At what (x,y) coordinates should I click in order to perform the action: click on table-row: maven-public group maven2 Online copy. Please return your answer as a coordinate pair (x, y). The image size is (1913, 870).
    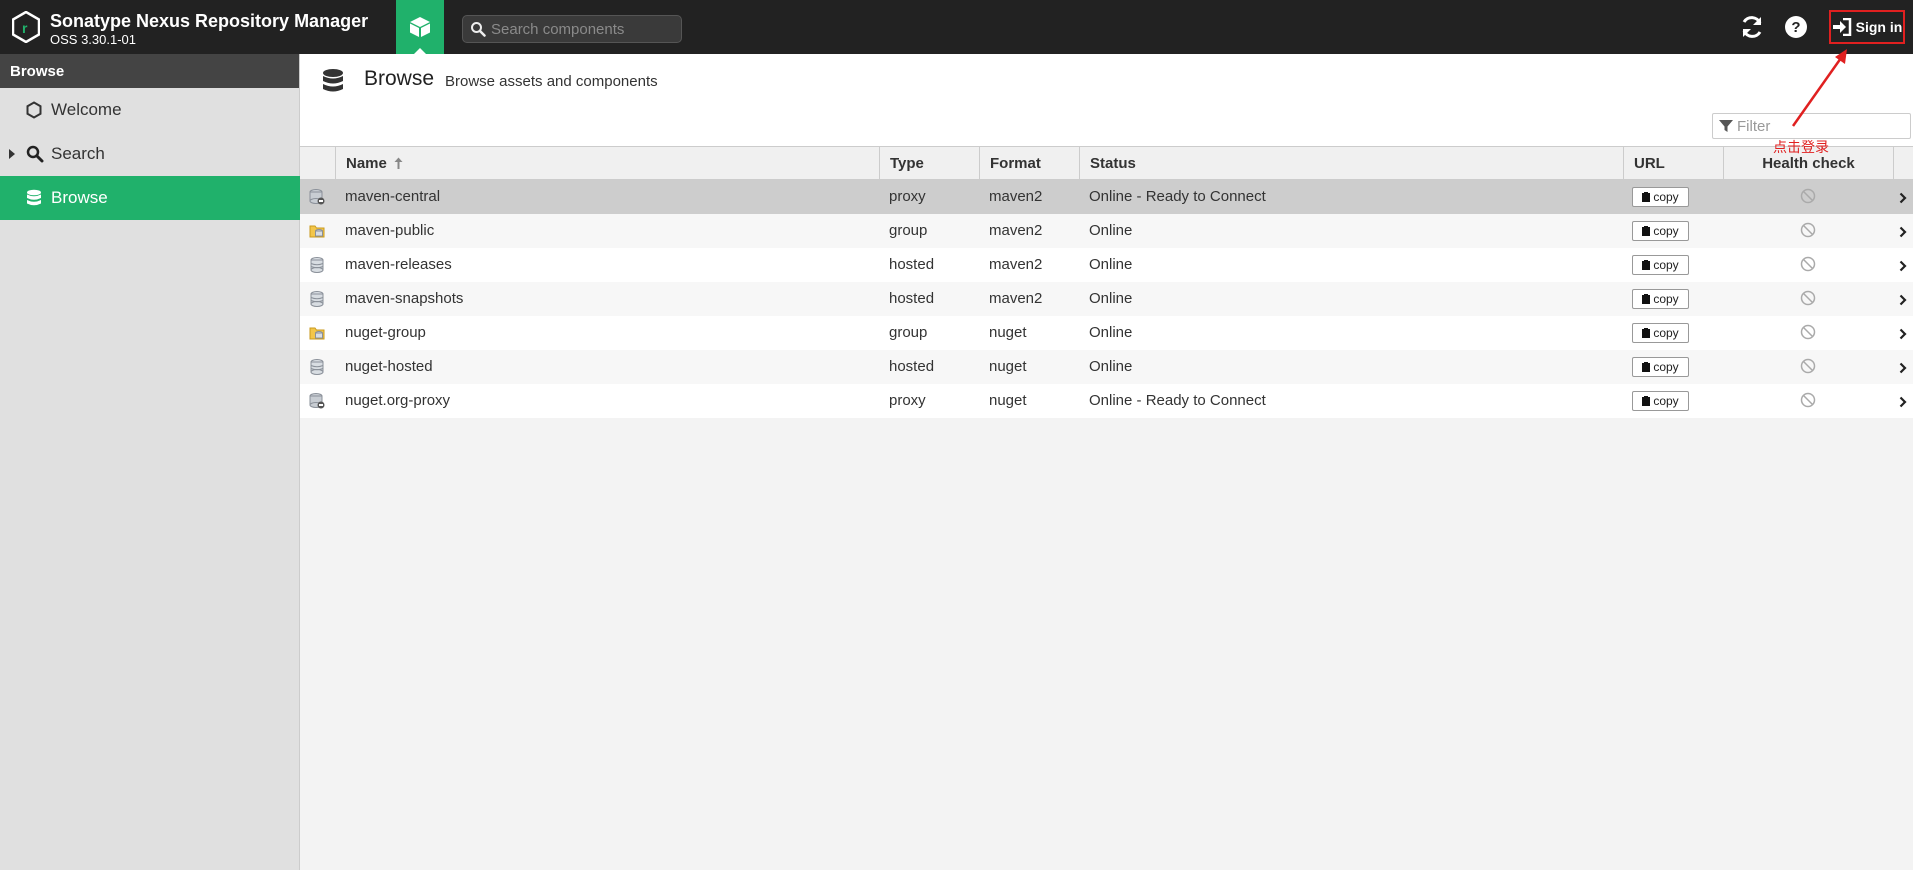
    Looking at the image, I should click on (1106, 231).